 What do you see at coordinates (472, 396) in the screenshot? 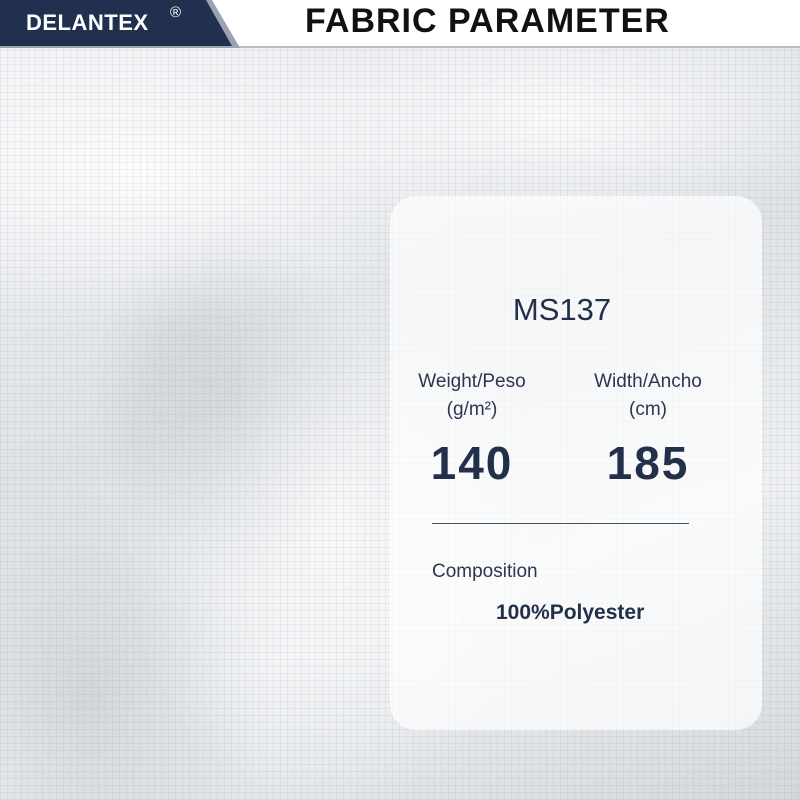
I see `weight-label-group: Weight/Peso (g/m²)` at bounding box center [472, 396].